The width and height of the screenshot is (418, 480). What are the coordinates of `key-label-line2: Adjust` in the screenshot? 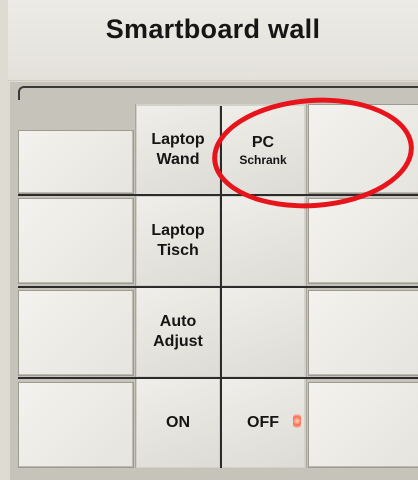 It's located at (178, 341).